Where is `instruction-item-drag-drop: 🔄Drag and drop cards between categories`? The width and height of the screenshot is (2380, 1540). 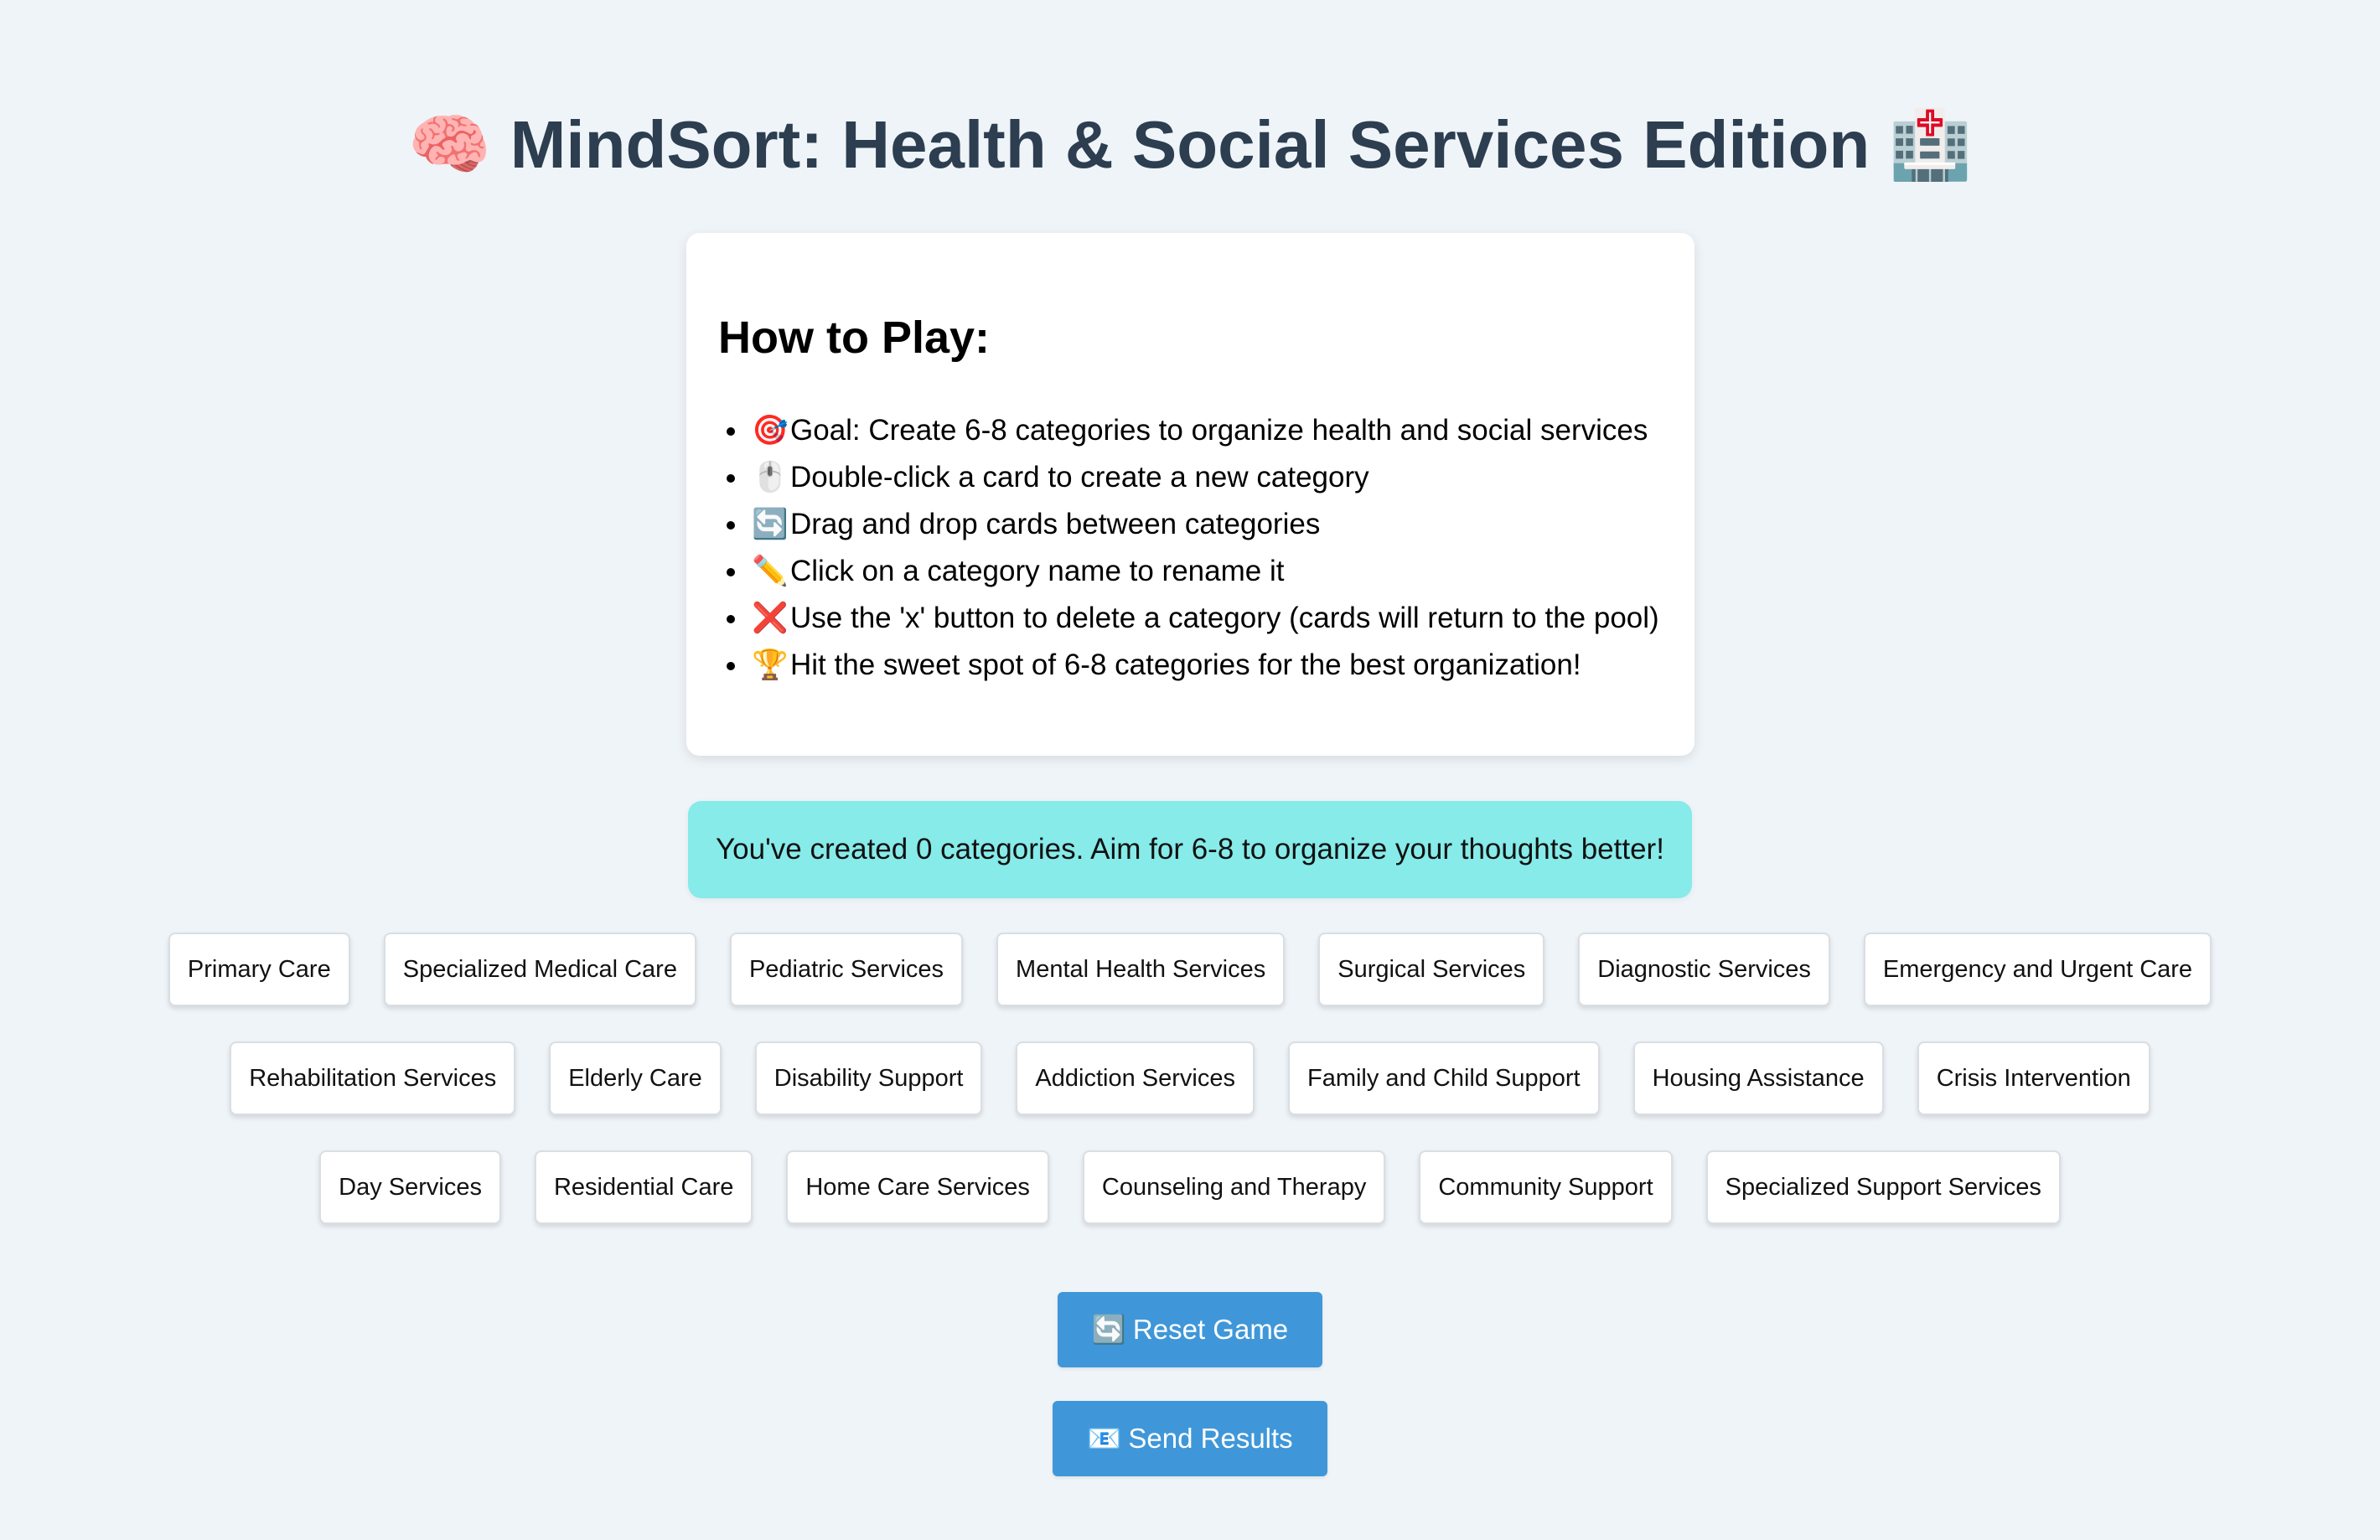 instruction-item-drag-drop: 🔄Drag and drop cards between categories is located at coordinates (1188, 524).